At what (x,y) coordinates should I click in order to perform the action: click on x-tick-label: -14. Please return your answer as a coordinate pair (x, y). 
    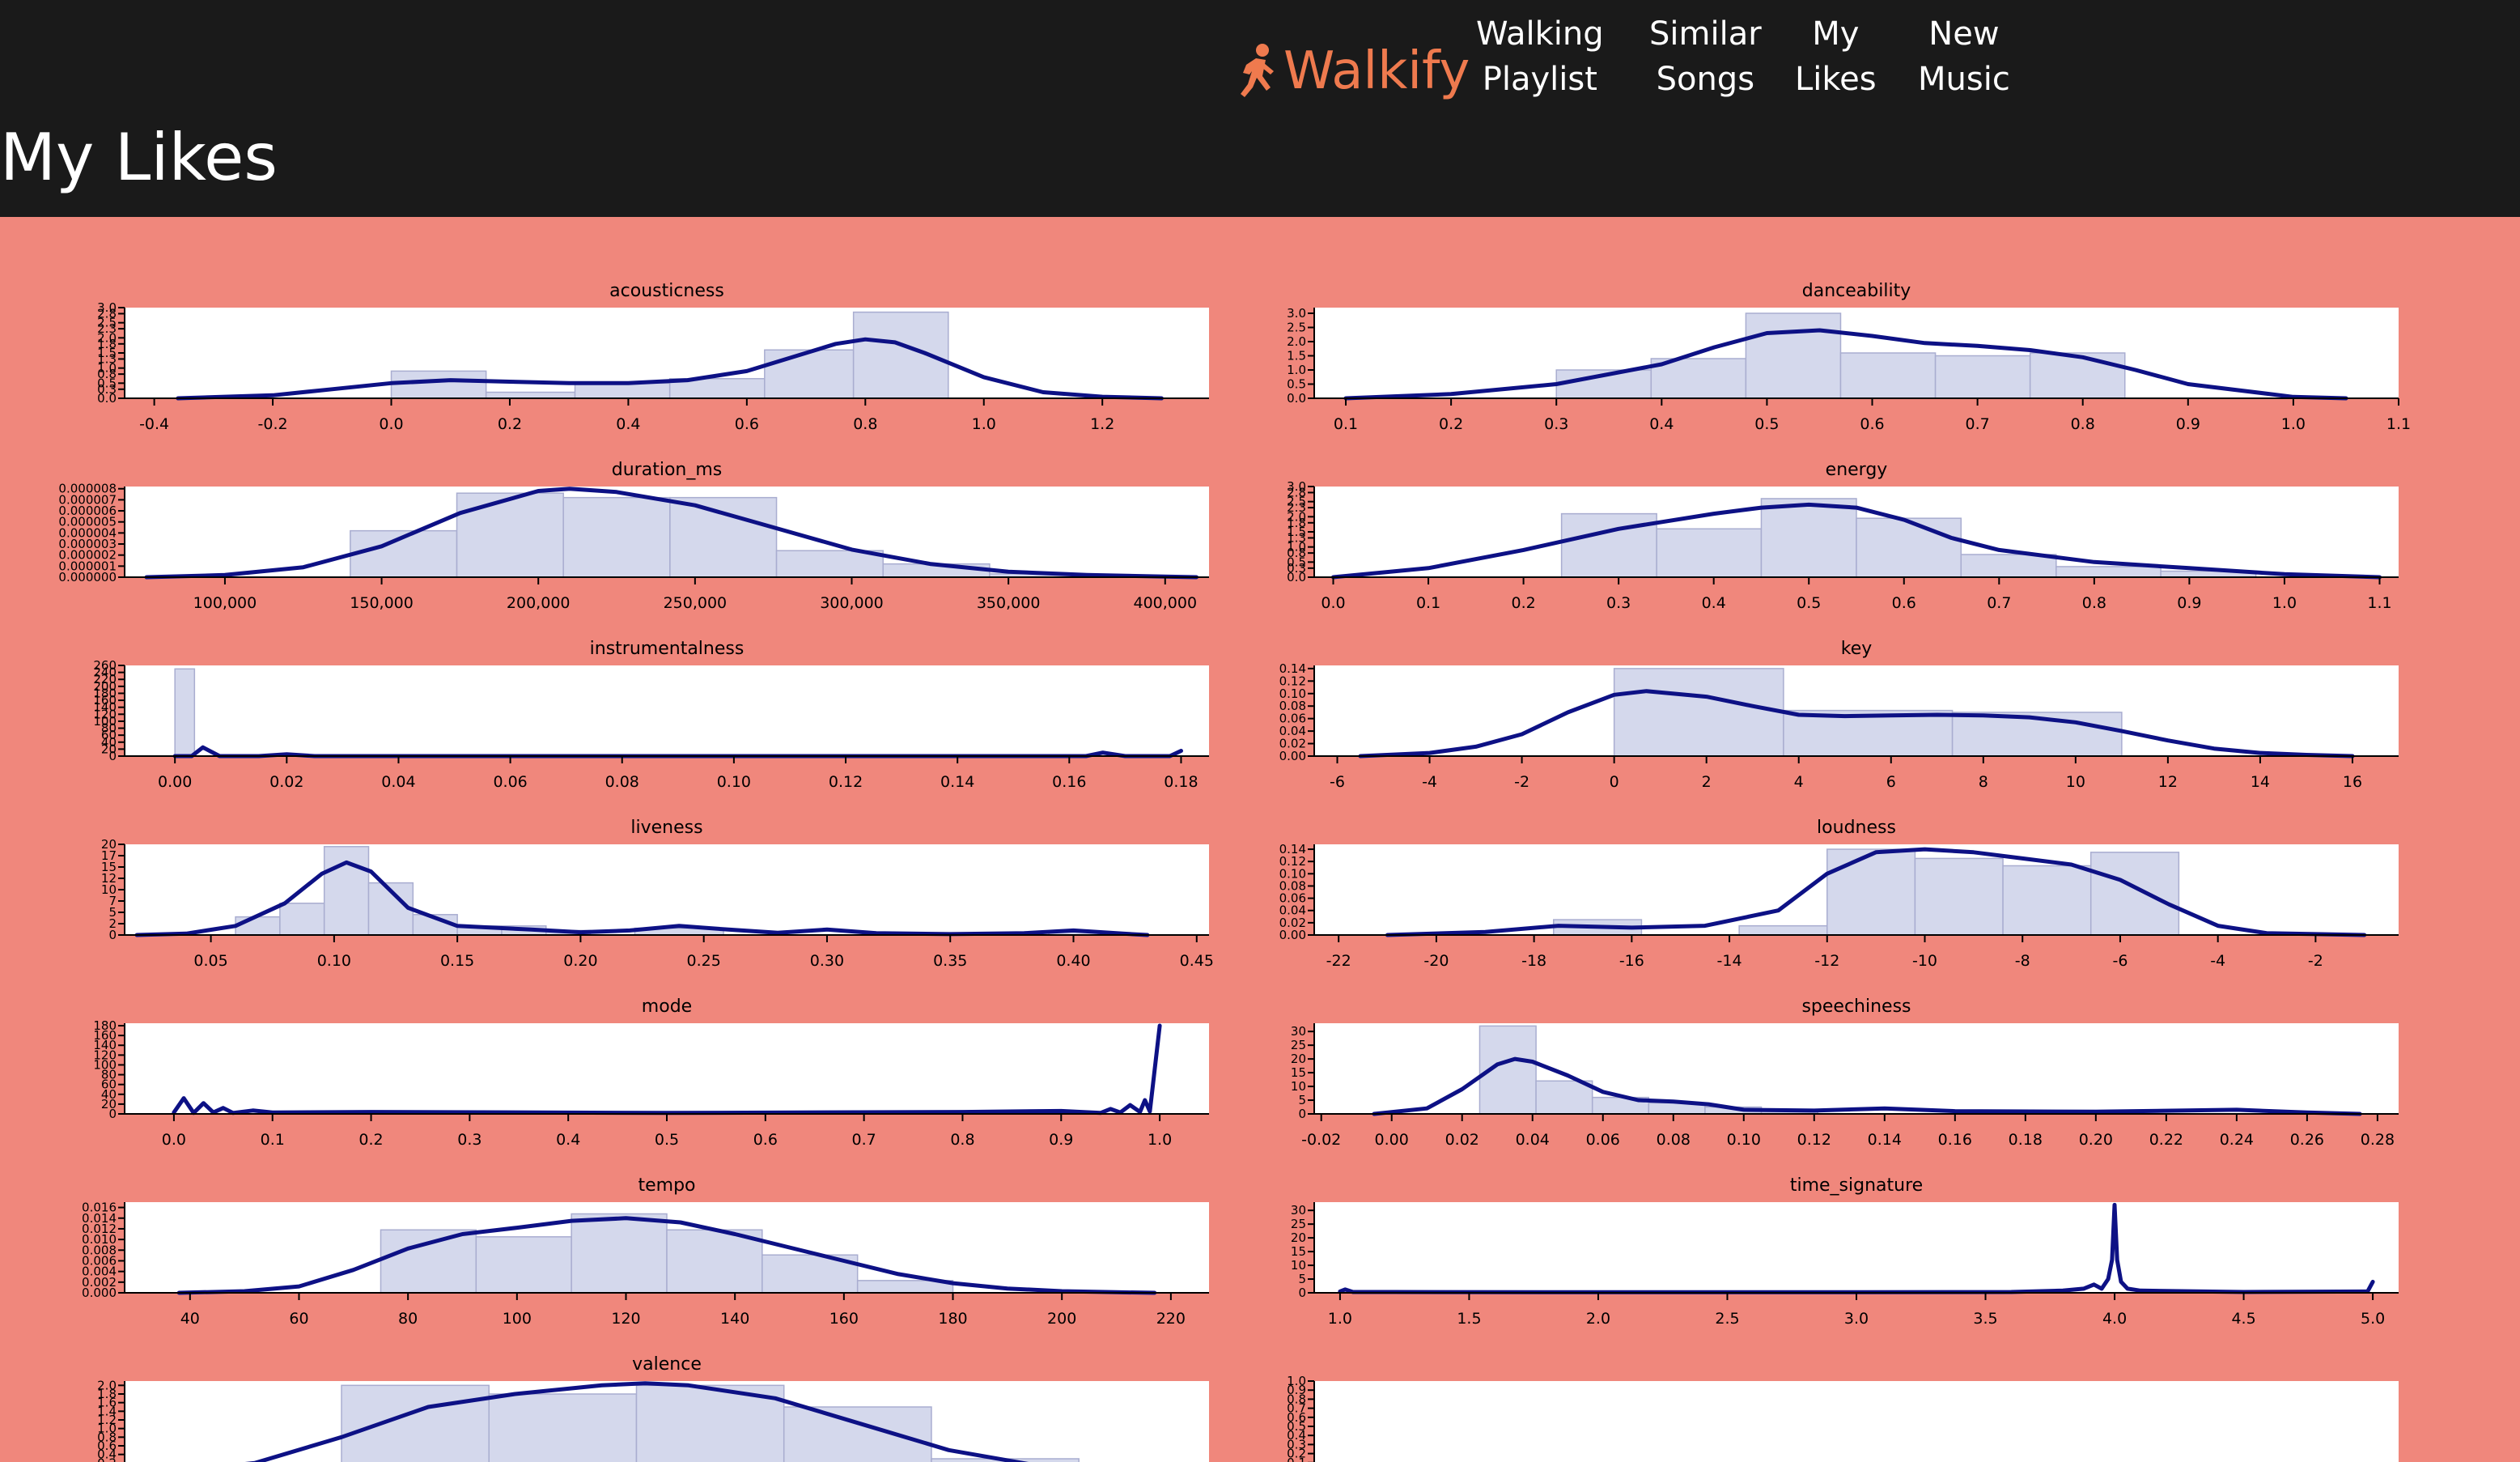
    Looking at the image, I should click on (1730, 961).